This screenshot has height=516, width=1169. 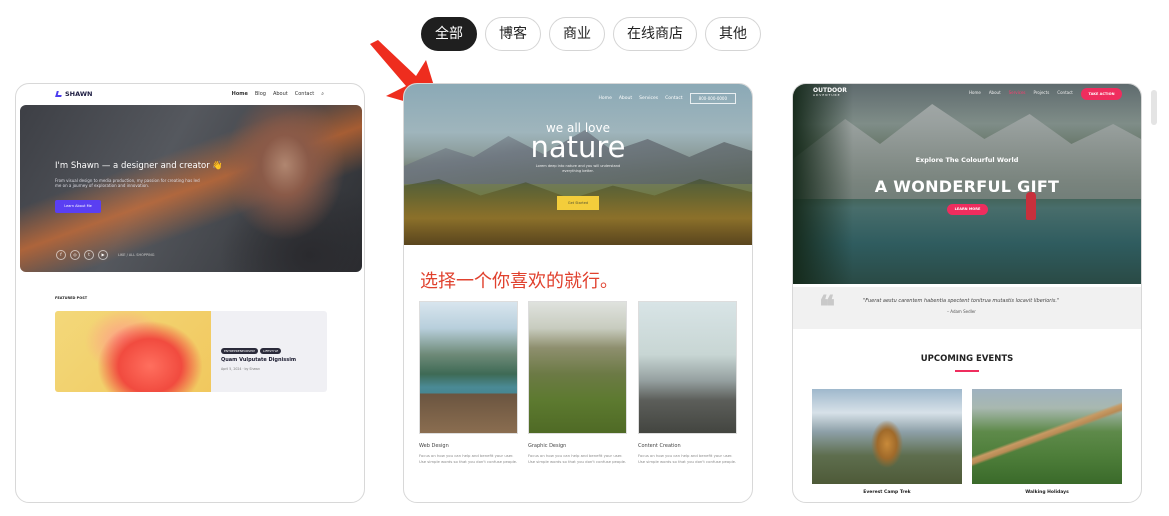 I want to click on twitter-icon: t, so click(x=89, y=255).